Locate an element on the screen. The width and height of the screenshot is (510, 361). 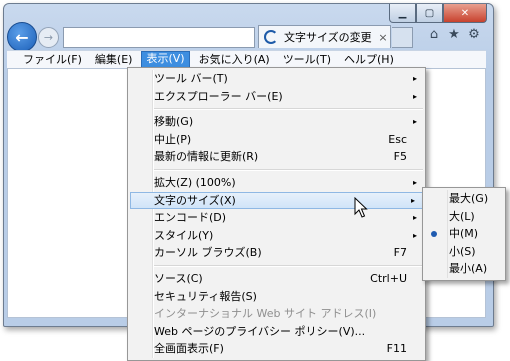
menu-item-label: スタイル(Y) is located at coordinates (184, 235).